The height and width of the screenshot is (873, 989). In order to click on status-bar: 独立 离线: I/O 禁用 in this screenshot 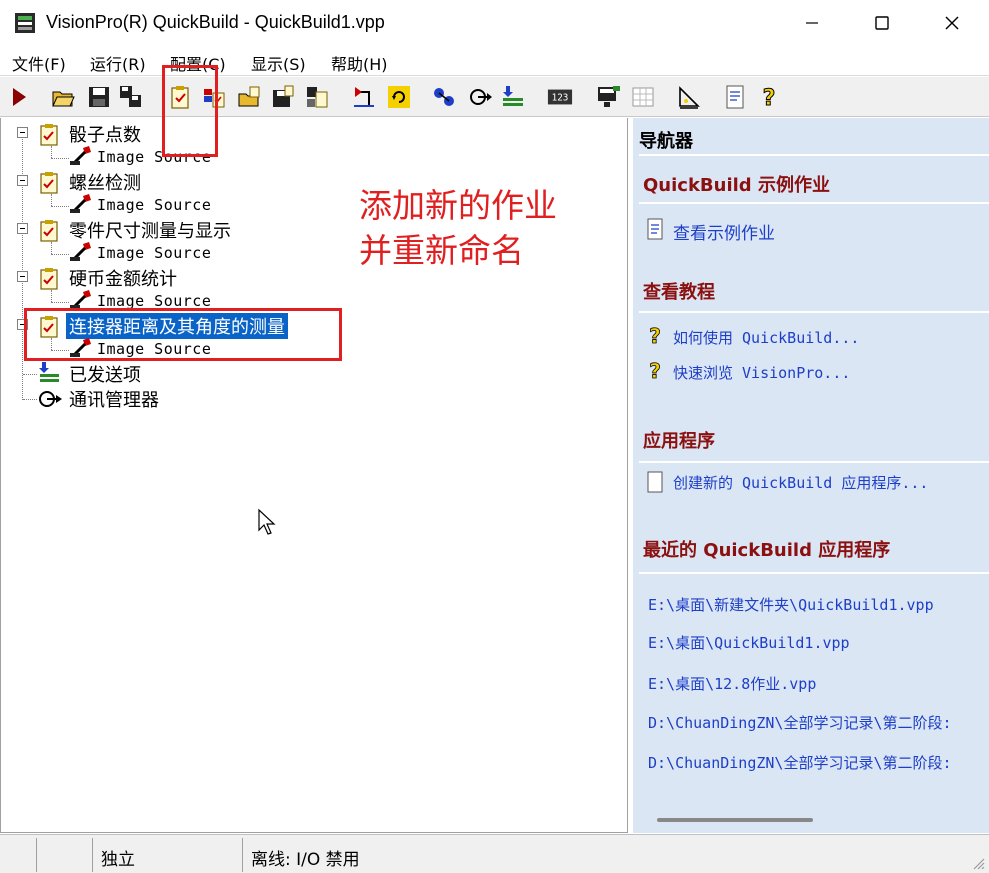, I will do `click(494, 853)`.